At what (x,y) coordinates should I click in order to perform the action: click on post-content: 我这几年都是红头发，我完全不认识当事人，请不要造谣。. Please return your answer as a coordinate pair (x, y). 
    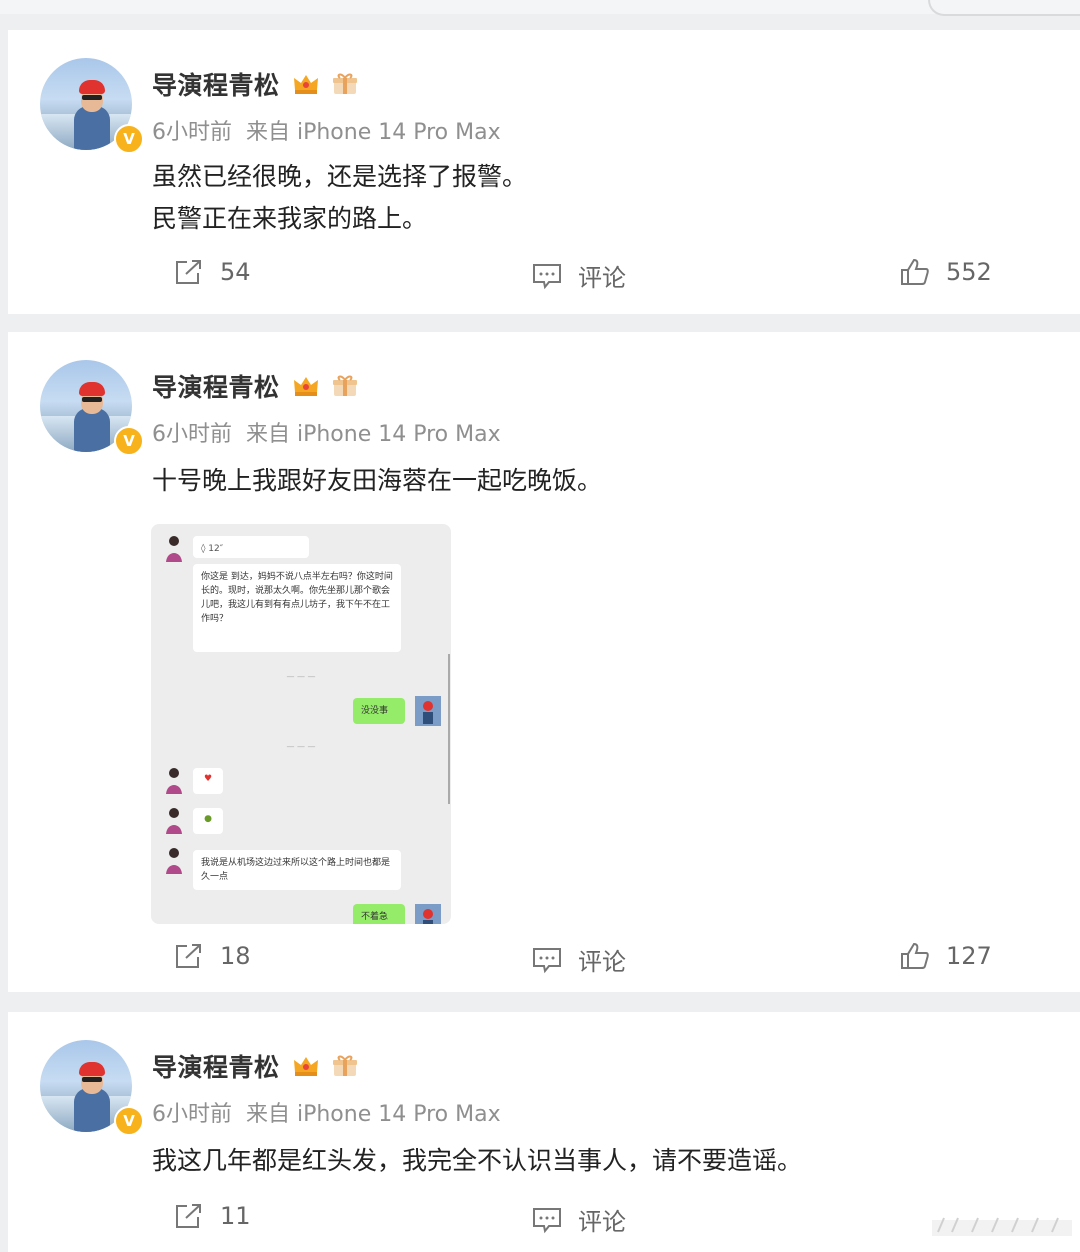
    Looking at the image, I should click on (477, 1161).